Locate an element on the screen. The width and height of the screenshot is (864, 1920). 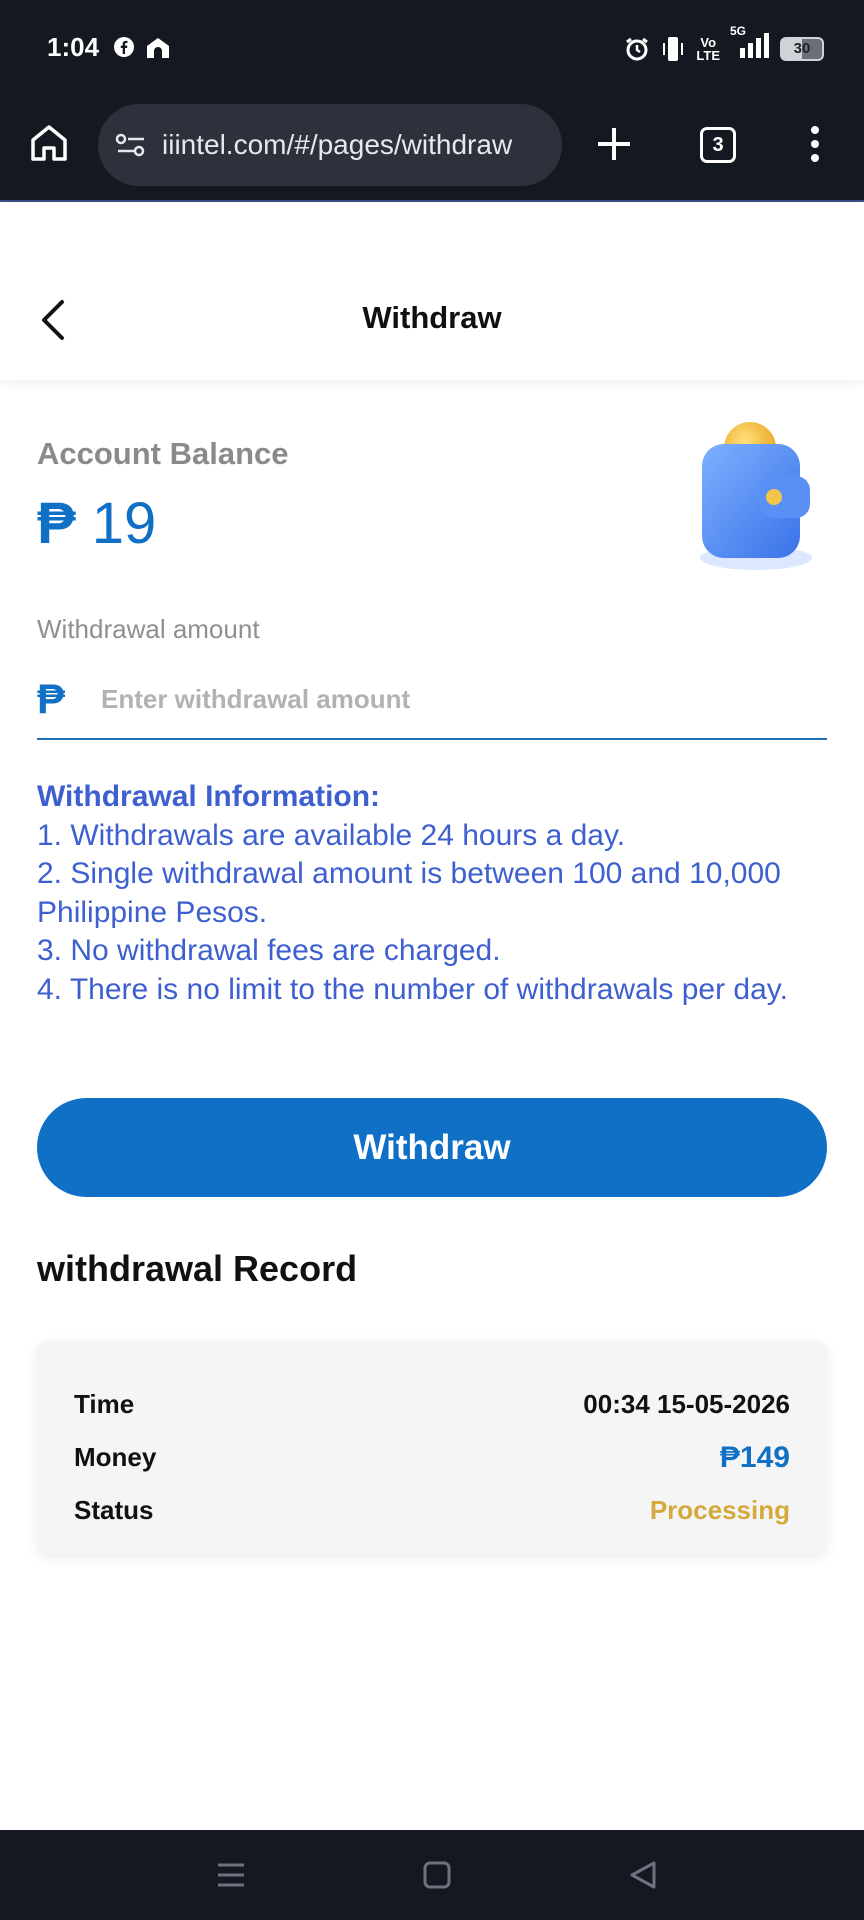
withdrawal-amount-field: ₱ is located at coordinates (432, 700).